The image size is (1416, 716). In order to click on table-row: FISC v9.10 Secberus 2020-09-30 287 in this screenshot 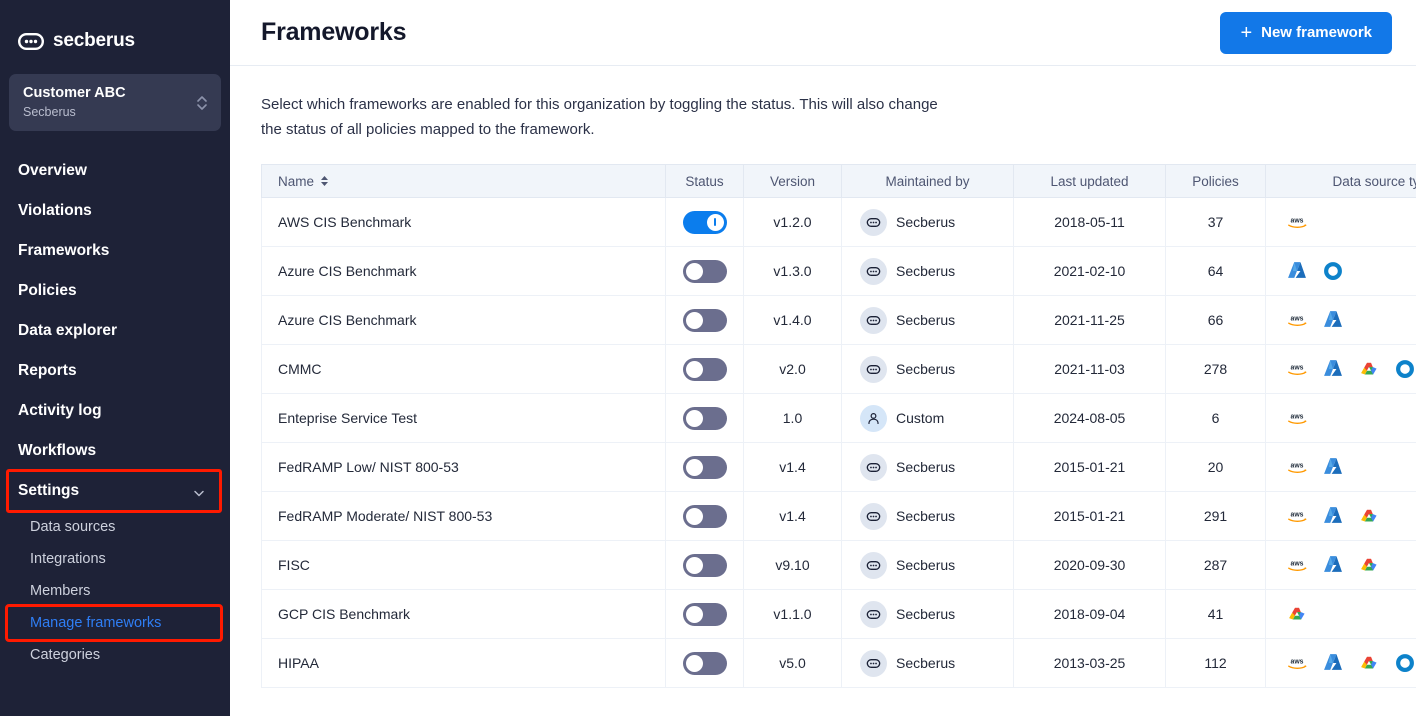, I will do `click(838, 565)`.